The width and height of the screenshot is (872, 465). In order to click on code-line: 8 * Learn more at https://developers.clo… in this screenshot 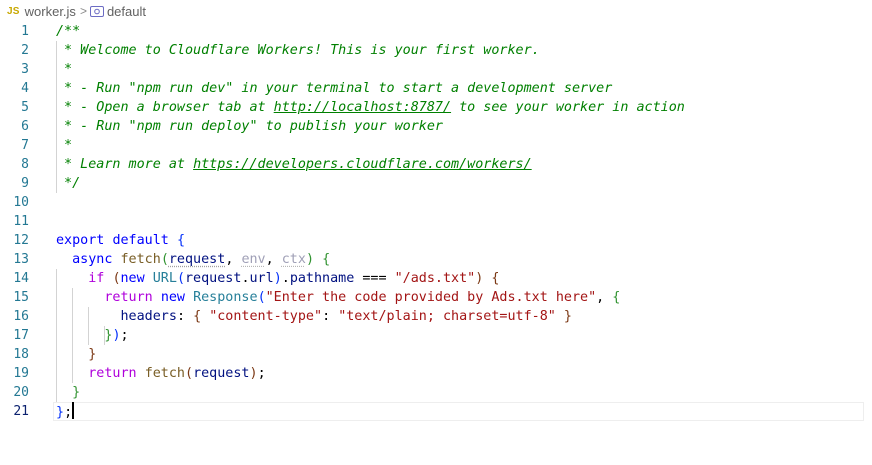, I will do `click(436, 164)`.